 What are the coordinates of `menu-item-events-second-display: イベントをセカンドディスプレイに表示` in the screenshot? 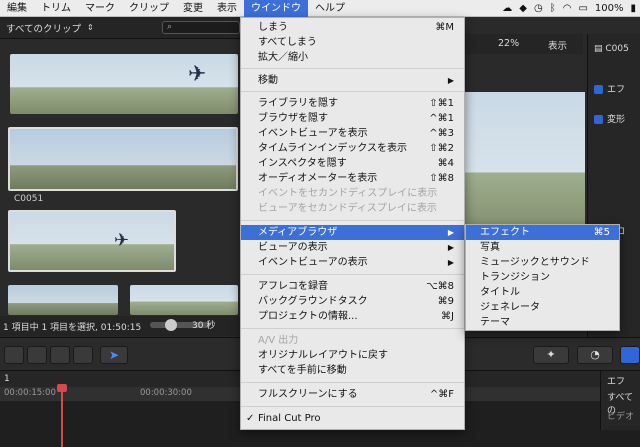 It's located at (348, 193).